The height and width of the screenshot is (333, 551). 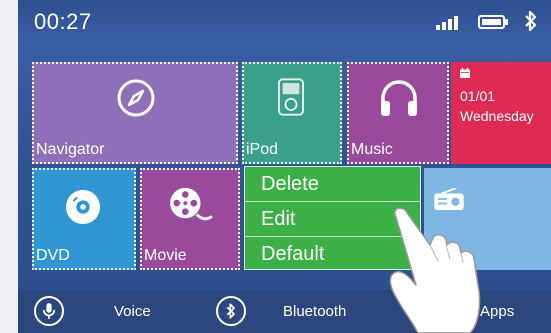 I want to click on tile-dvd-label: DVD, so click(x=53, y=255).